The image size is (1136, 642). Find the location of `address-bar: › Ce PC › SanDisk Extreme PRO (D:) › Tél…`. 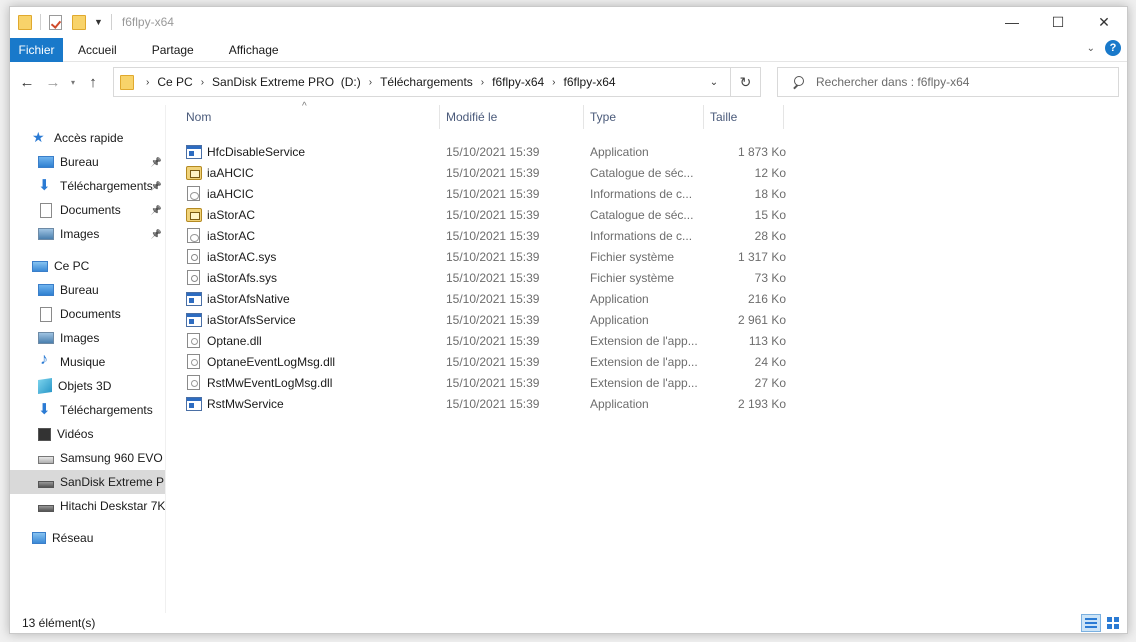

address-bar: › Ce PC › SanDisk Extreme PRO (D:) › Tél… is located at coordinates (437, 82).